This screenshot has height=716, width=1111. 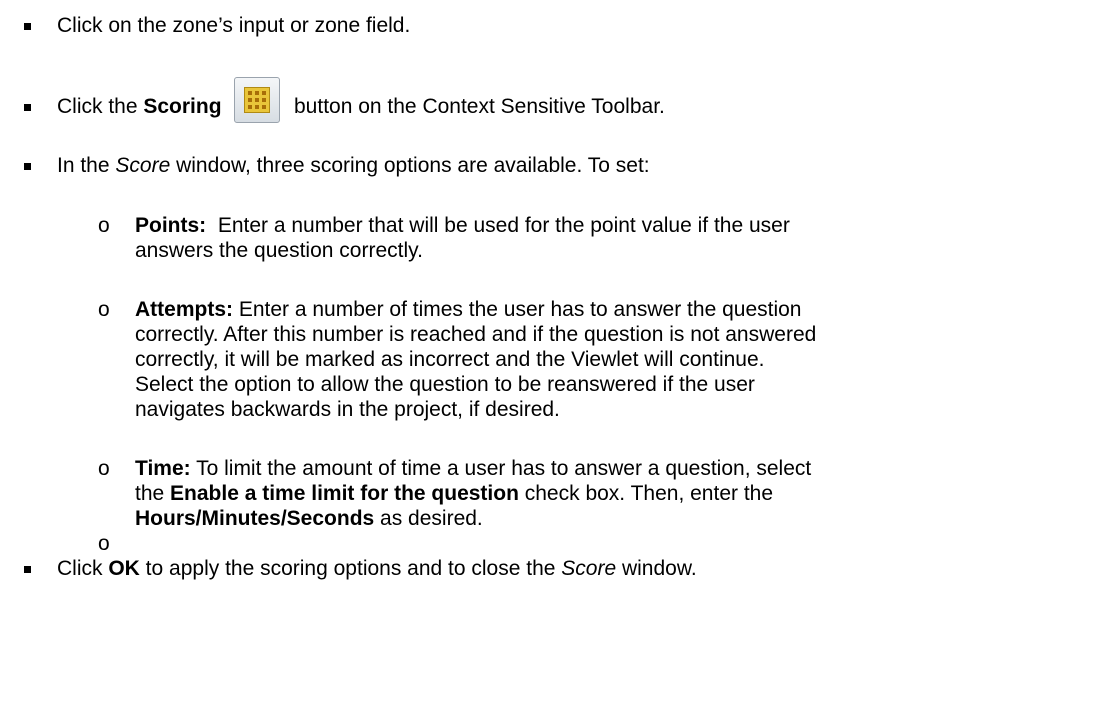 I want to click on step-1-text: Click on the zone’s input or zone field., so click(x=233, y=25).